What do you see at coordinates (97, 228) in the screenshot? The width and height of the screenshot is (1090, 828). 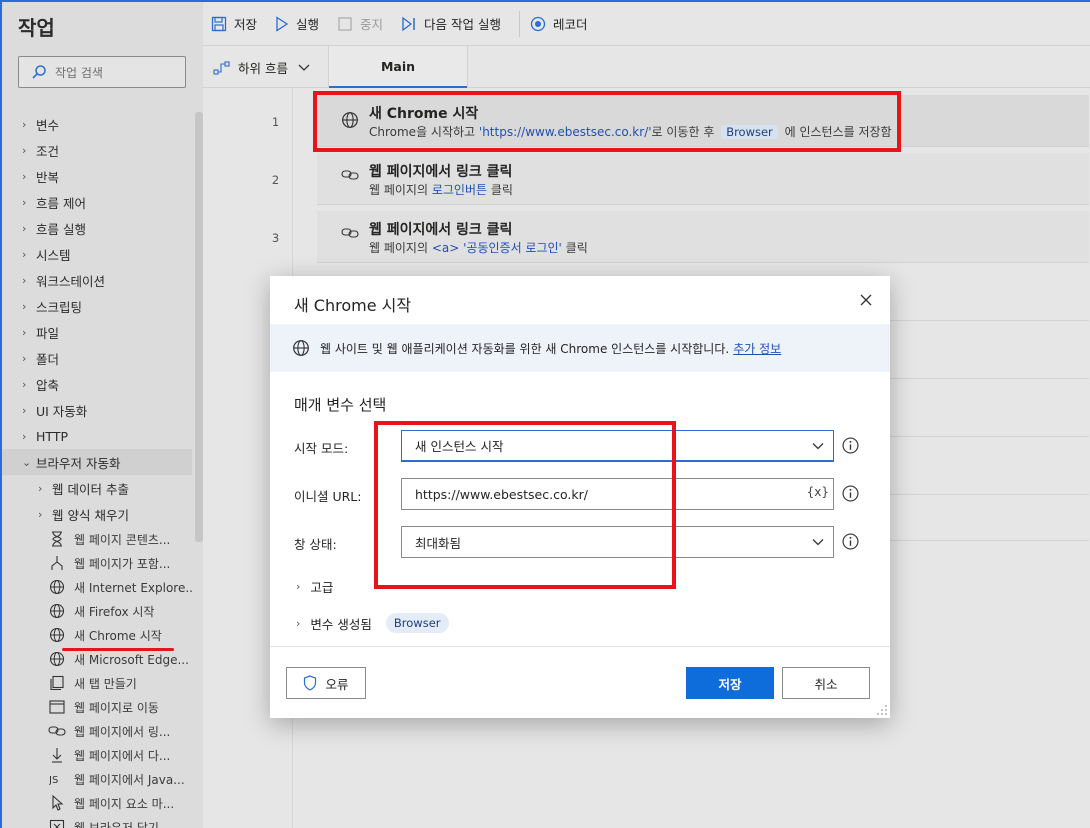 I see `tree-group-run-flow: › 흐름 실행` at bounding box center [97, 228].